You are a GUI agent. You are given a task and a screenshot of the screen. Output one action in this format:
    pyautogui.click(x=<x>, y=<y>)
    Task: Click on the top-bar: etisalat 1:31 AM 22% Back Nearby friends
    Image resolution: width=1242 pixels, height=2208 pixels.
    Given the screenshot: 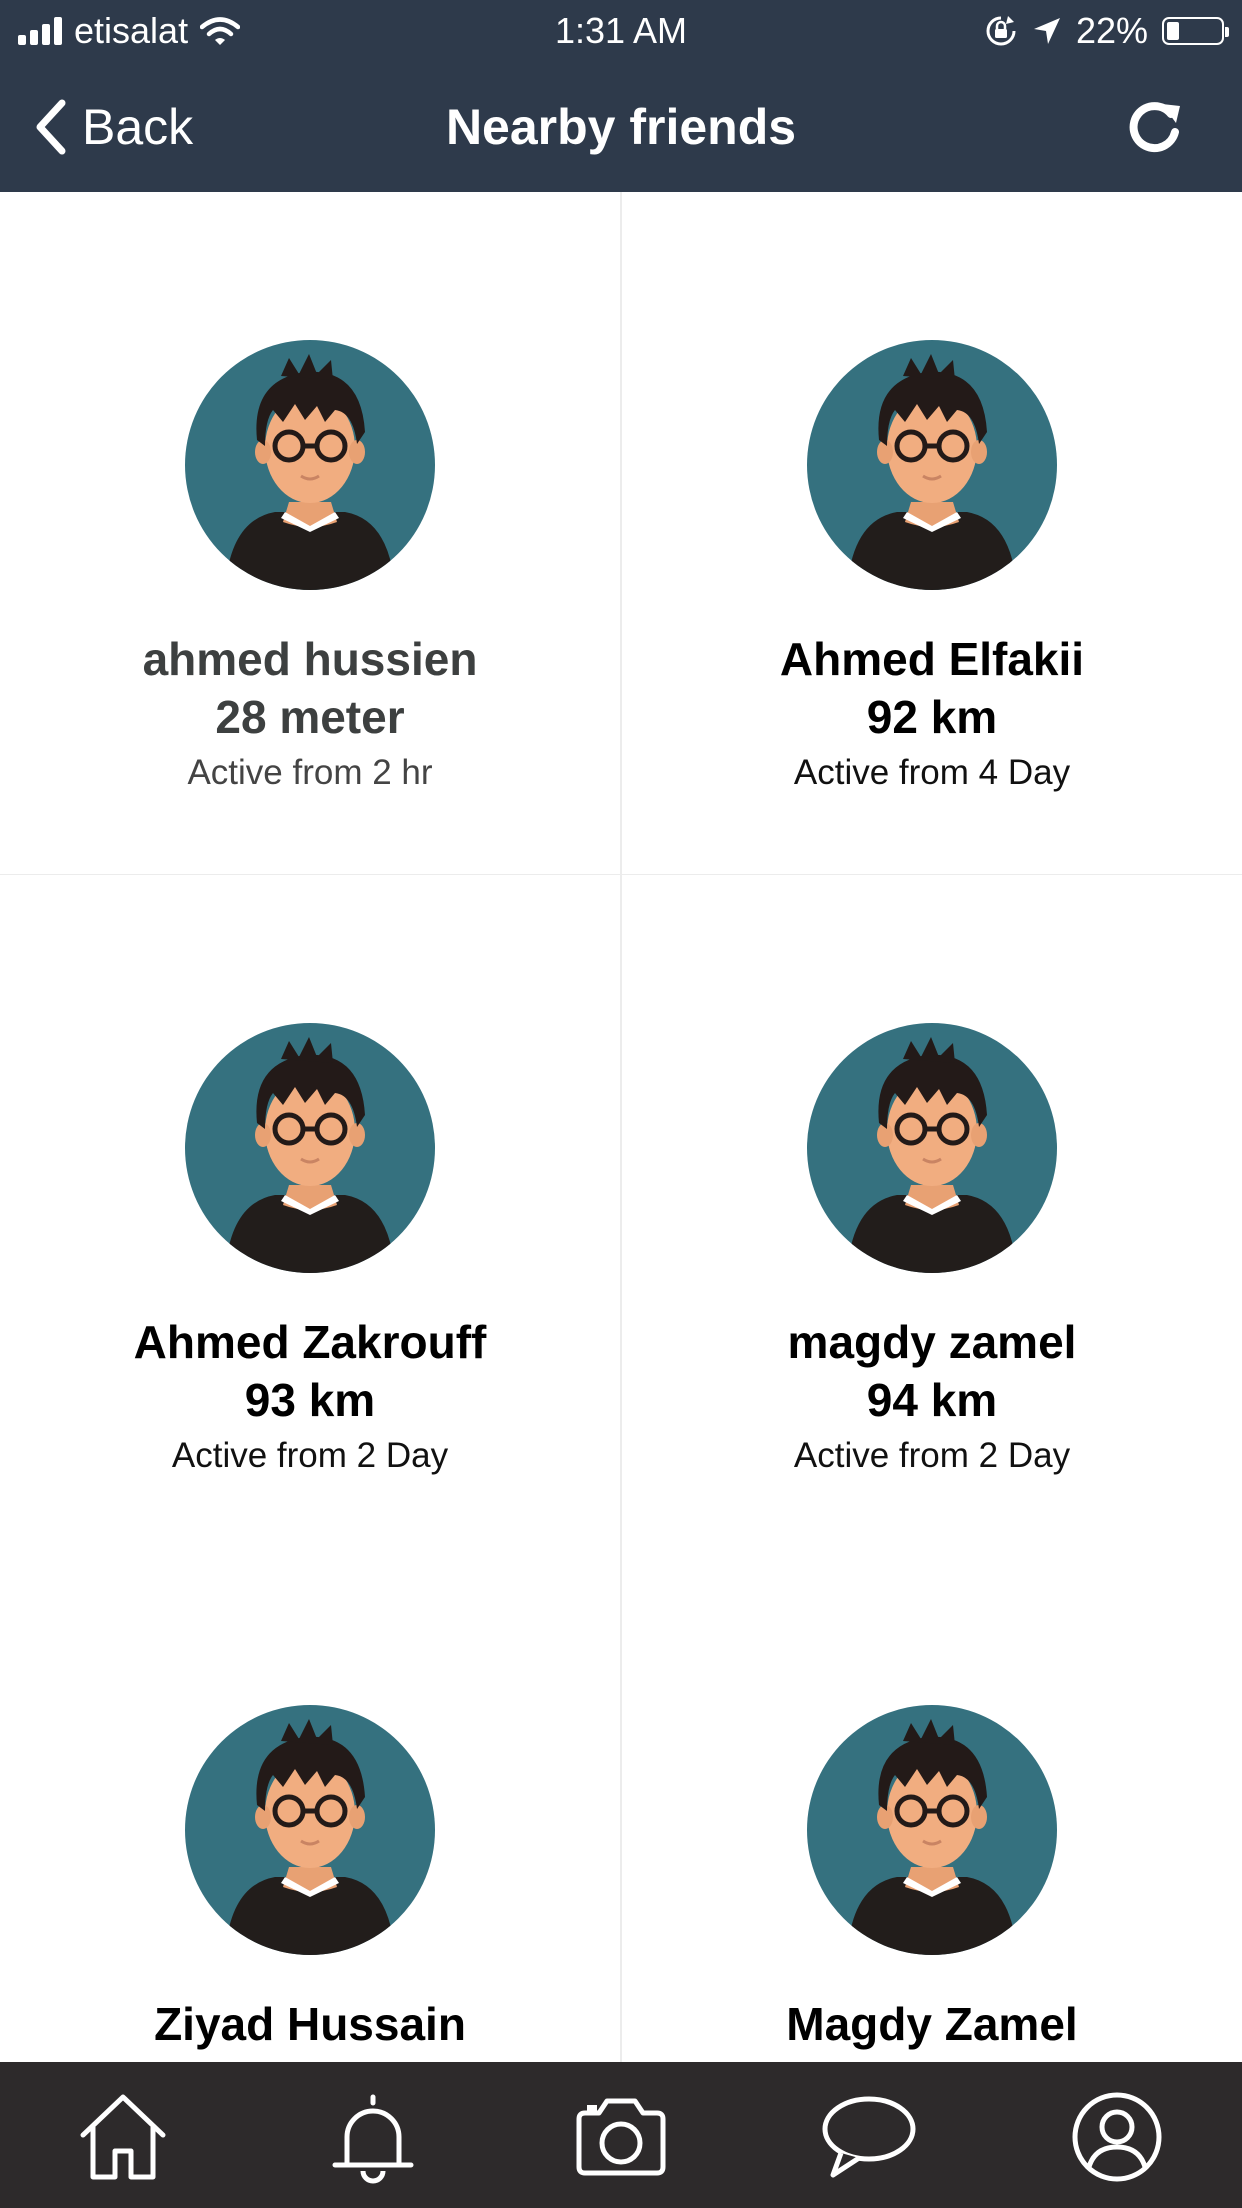 What is the action you would take?
    pyautogui.click(x=621, y=96)
    